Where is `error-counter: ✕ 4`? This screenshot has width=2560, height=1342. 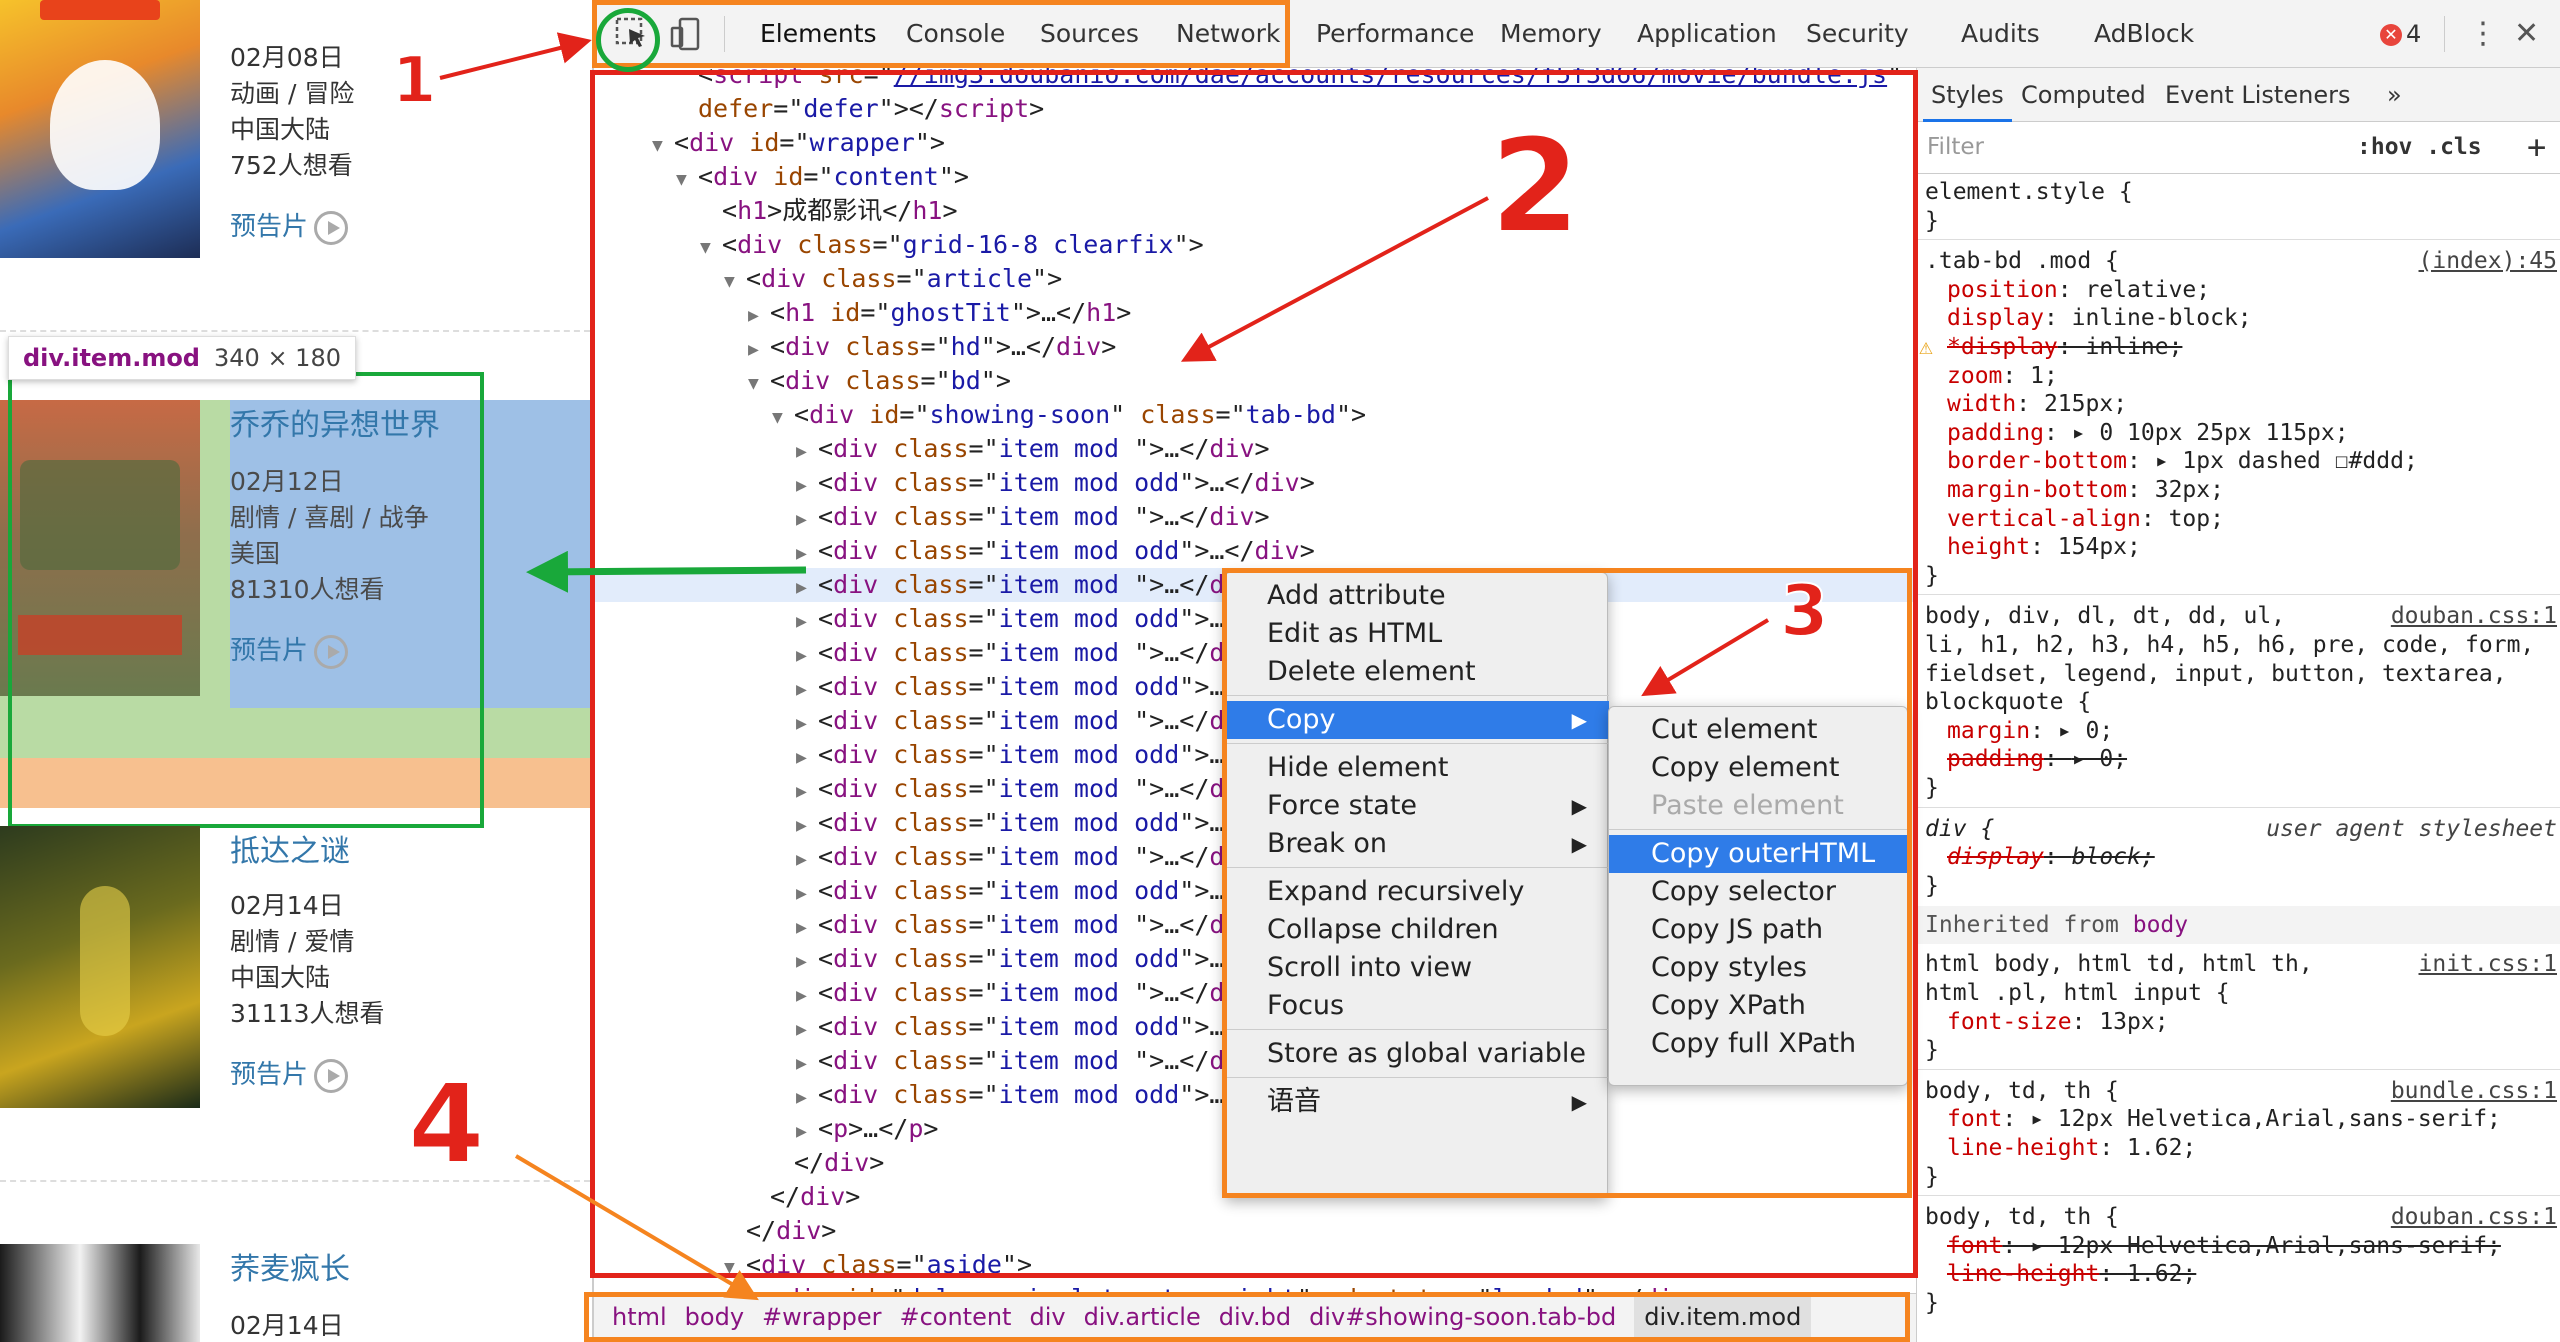 error-counter: ✕ 4 is located at coordinates (2400, 34).